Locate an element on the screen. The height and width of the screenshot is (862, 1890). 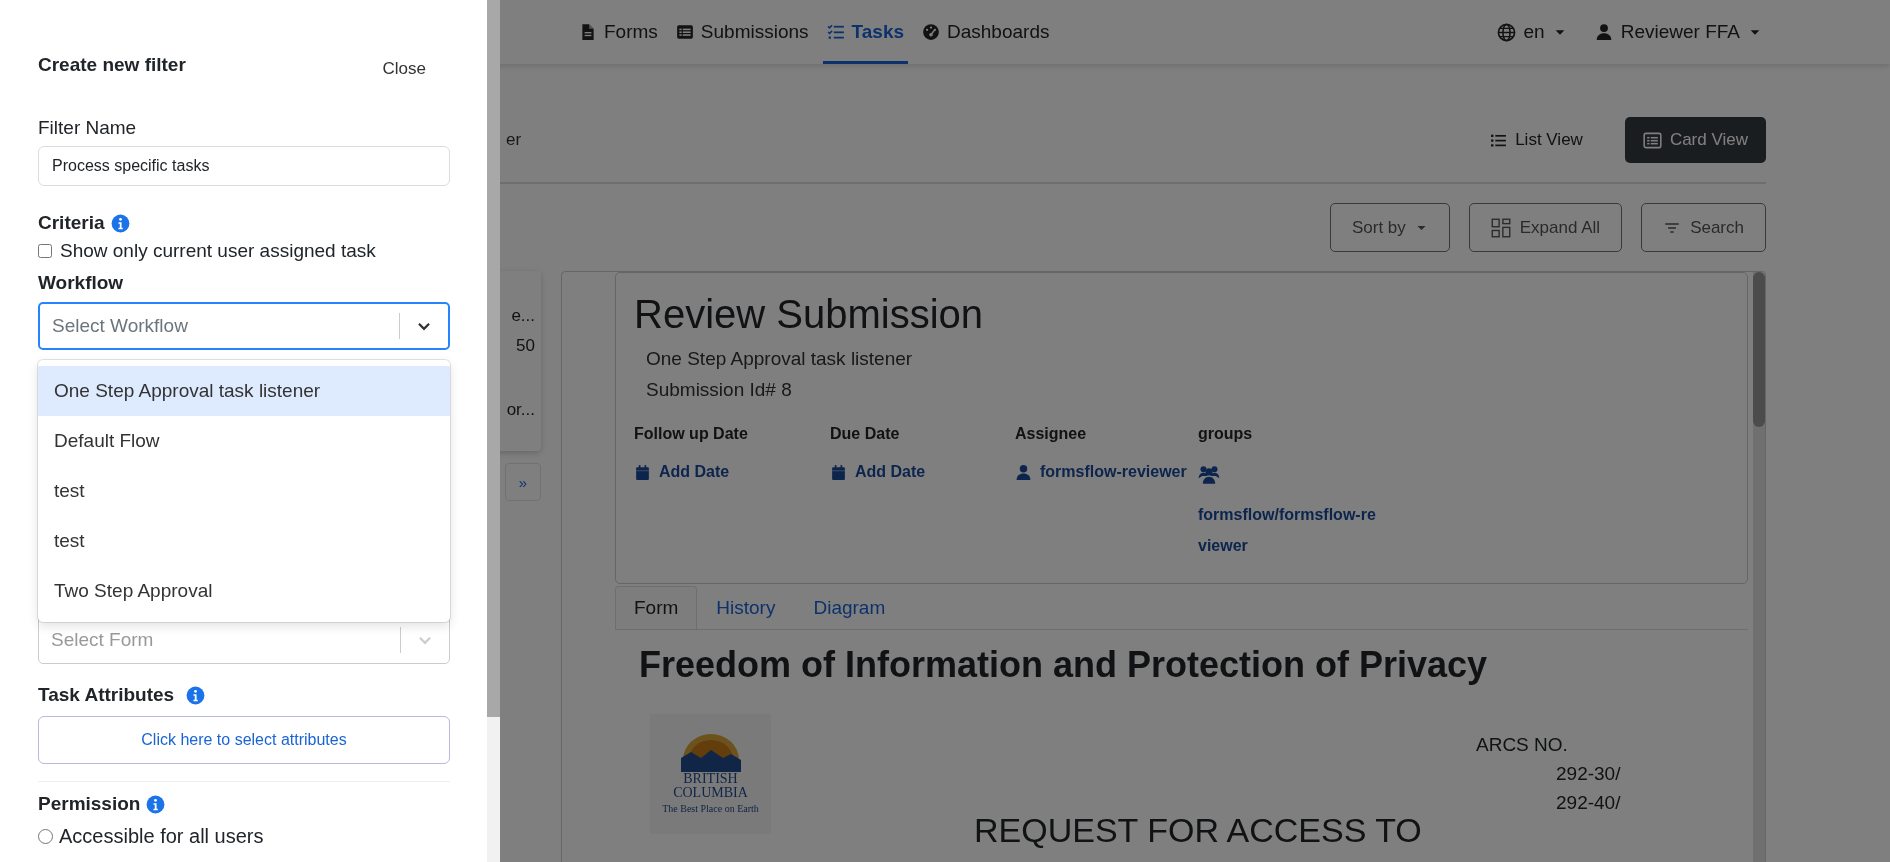
field-label: Due Date is located at coordinates (865, 434).